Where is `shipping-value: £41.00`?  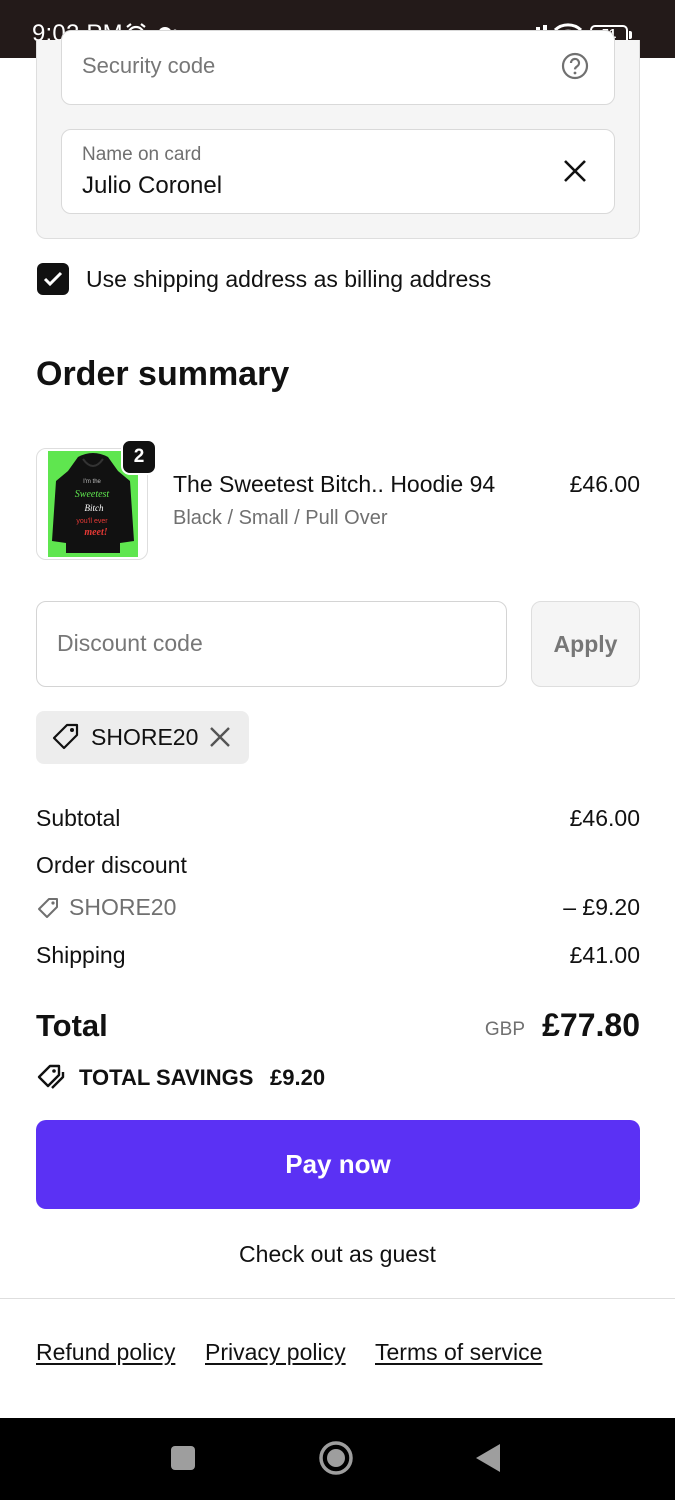 shipping-value: £41.00 is located at coordinates (604, 955).